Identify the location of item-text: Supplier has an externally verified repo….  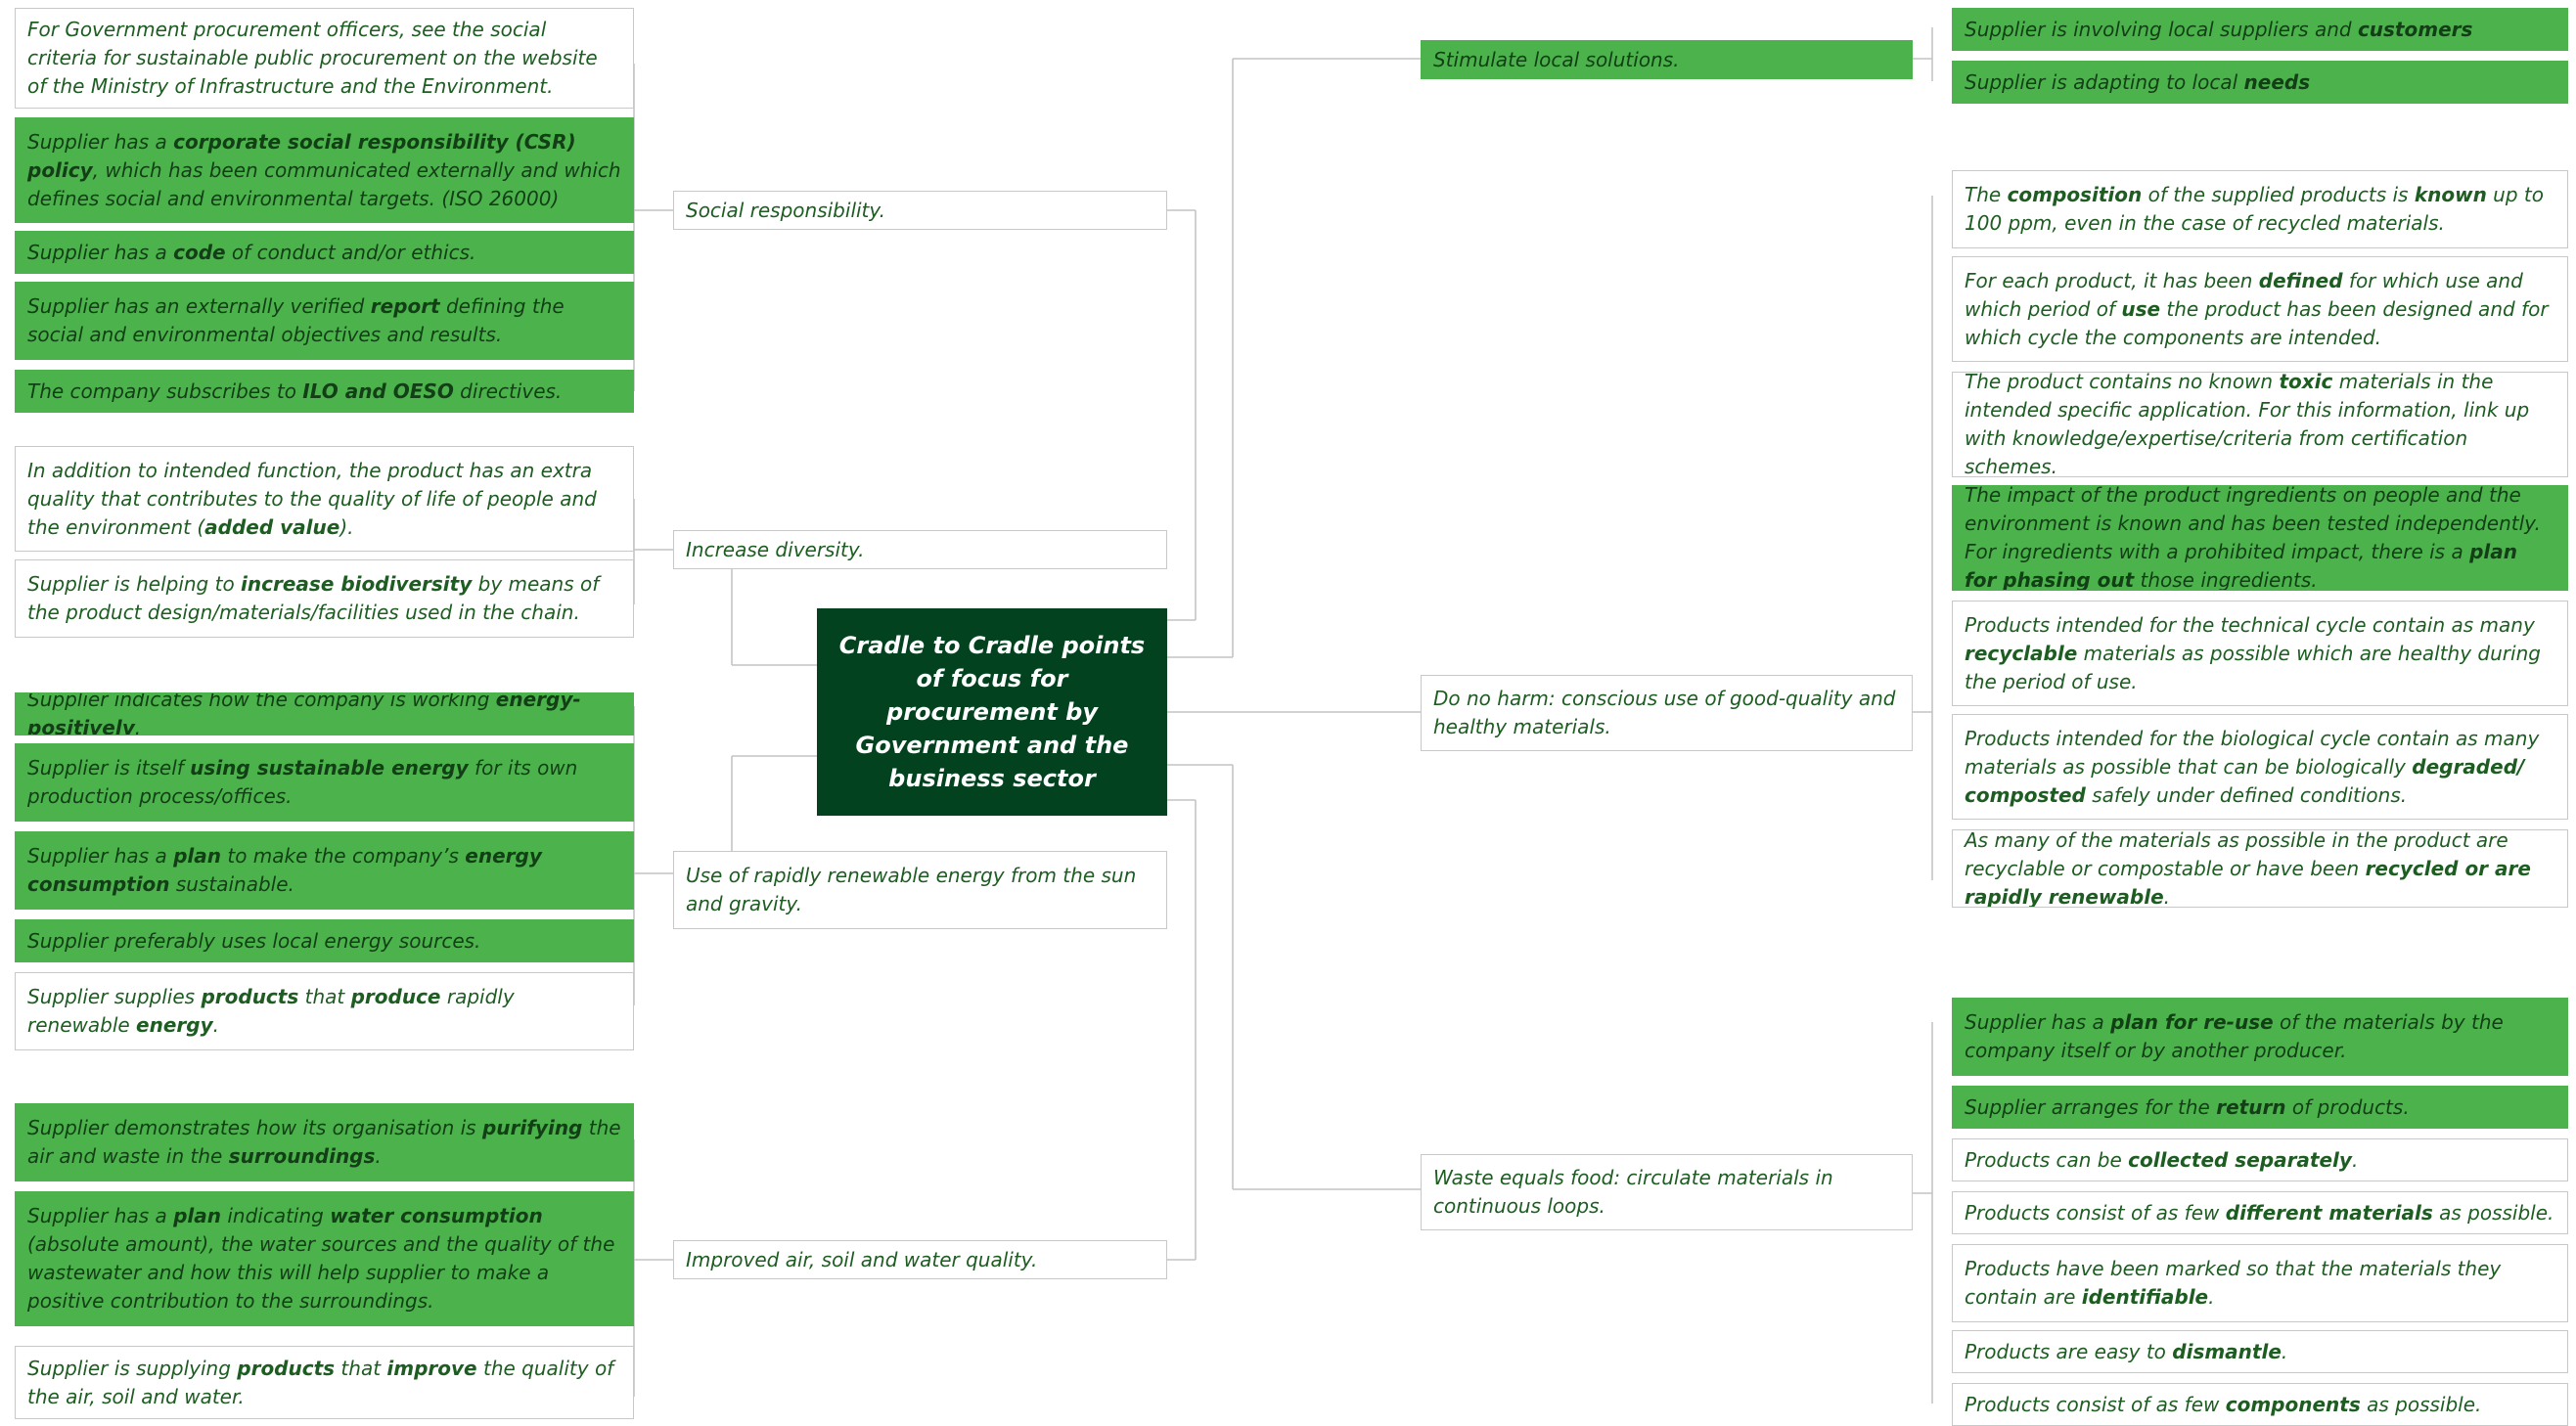
(296, 320).